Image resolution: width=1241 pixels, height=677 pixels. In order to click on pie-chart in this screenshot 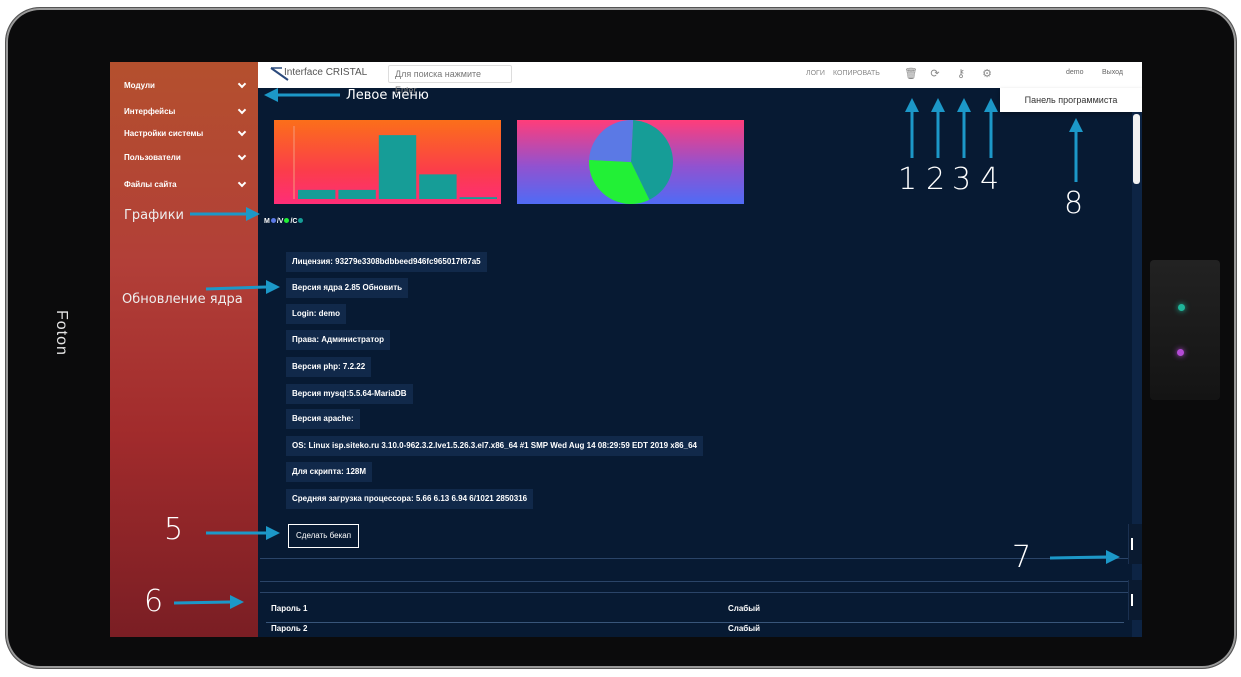, I will do `click(631, 161)`.